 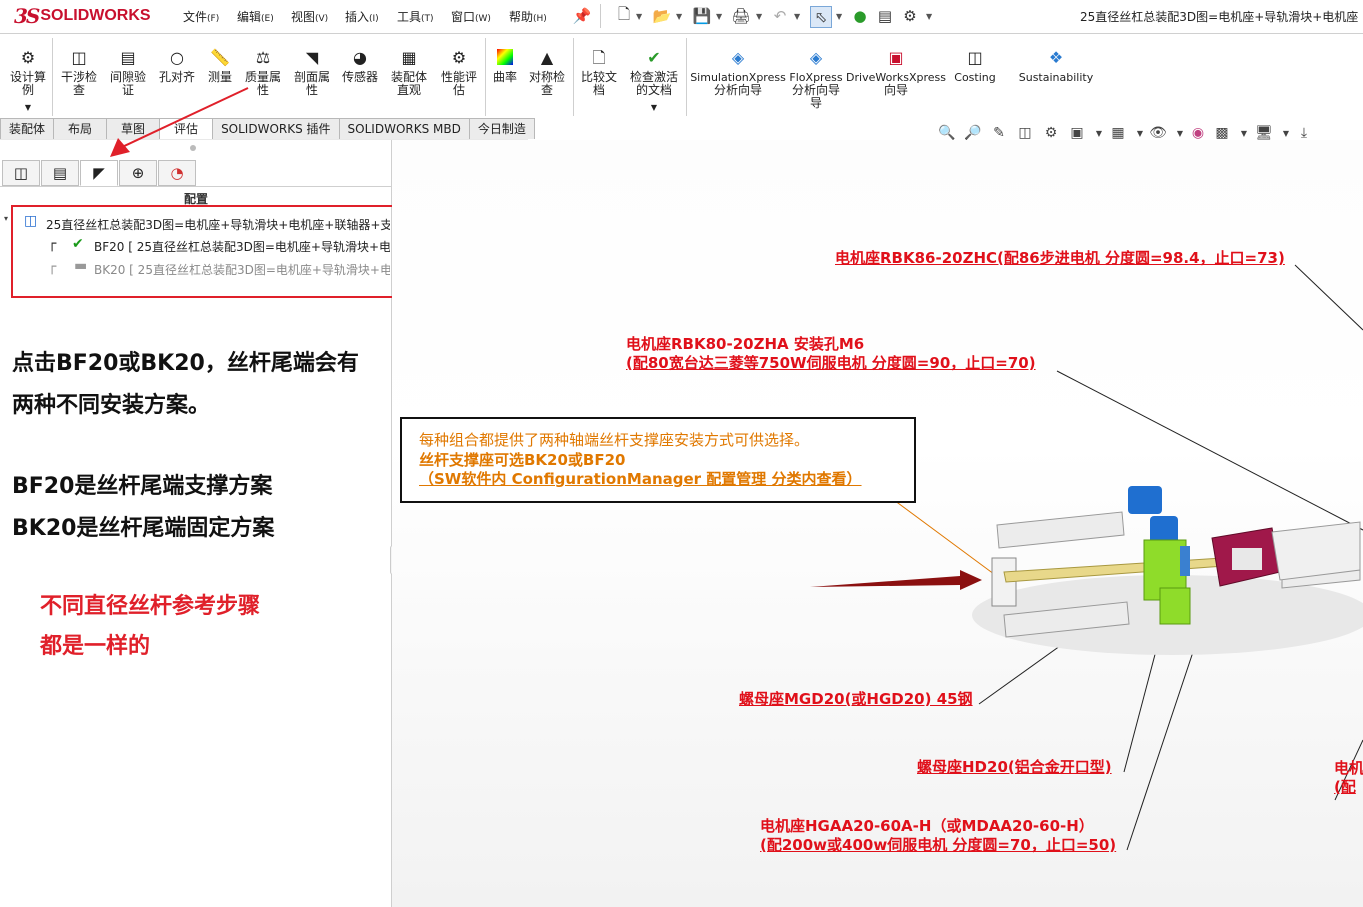 I want to click on note-line-3: （SW软件内 ConfigurationManager 配置管理 分类内查看）, so click(x=640, y=479).